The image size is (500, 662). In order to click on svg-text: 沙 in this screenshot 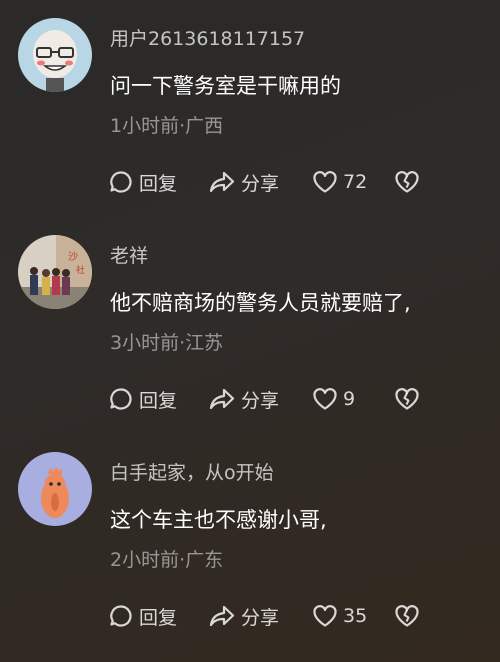, I will do `click(73, 257)`.